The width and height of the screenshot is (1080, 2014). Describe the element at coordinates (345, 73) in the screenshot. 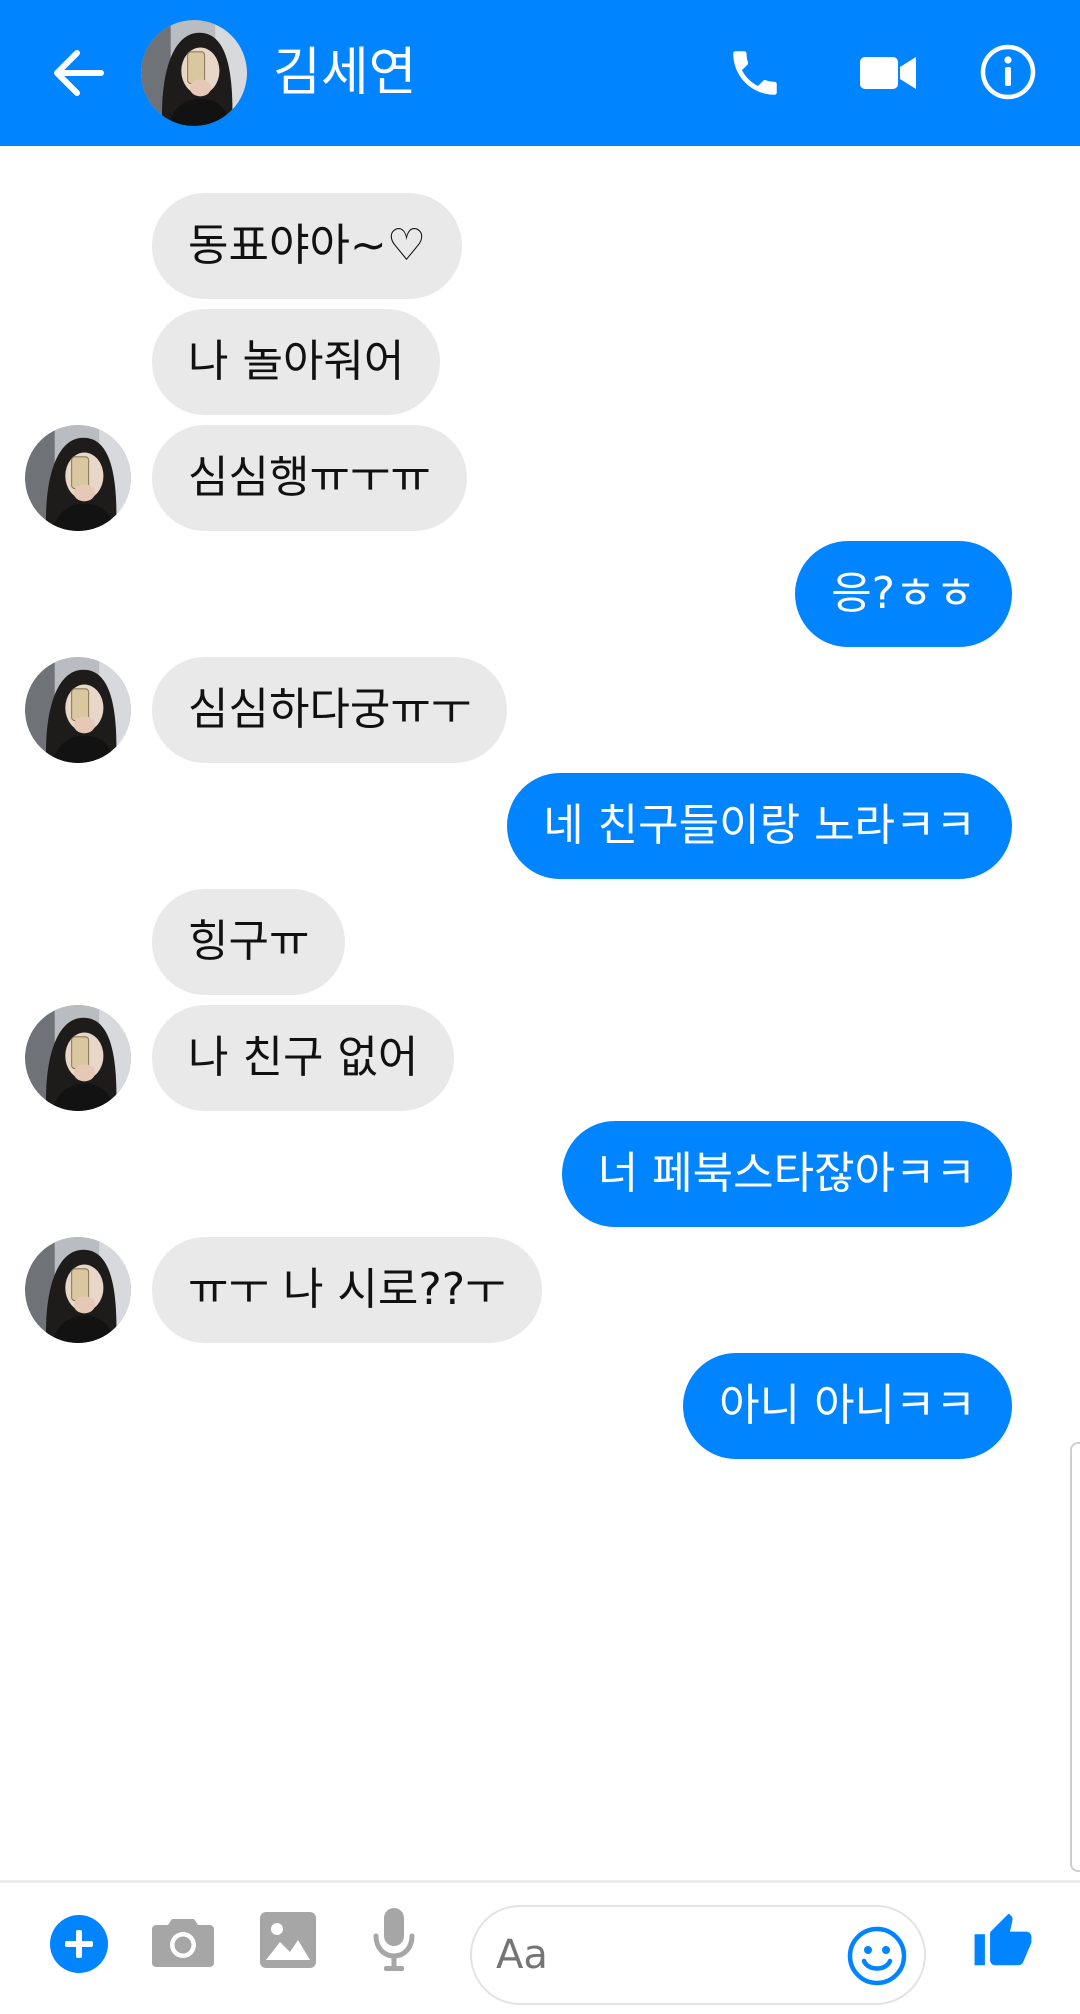

I see `contact-name: 김세연` at that location.